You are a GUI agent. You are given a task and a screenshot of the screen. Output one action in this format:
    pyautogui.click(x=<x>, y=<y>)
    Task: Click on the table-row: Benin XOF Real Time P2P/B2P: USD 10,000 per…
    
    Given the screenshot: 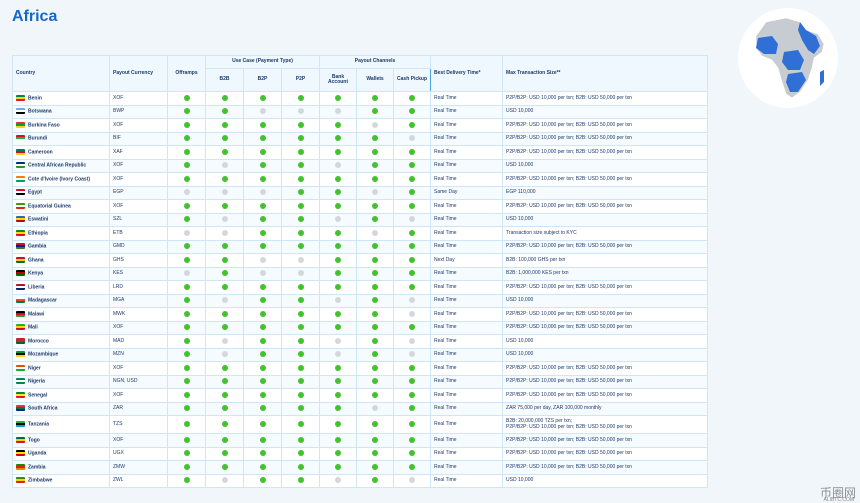 What is the action you would take?
    pyautogui.click(x=360, y=98)
    